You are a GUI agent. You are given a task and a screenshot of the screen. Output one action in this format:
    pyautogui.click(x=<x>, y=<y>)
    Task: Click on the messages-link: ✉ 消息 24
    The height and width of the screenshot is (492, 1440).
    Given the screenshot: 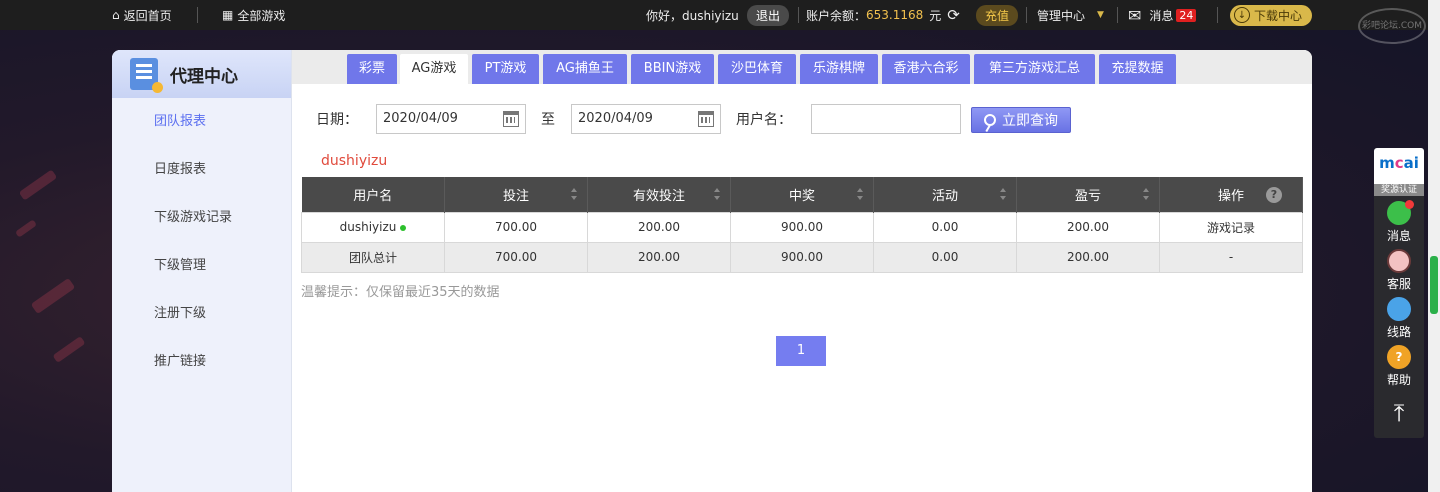 What is the action you would take?
    pyautogui.click(x=1162, y=15)
    